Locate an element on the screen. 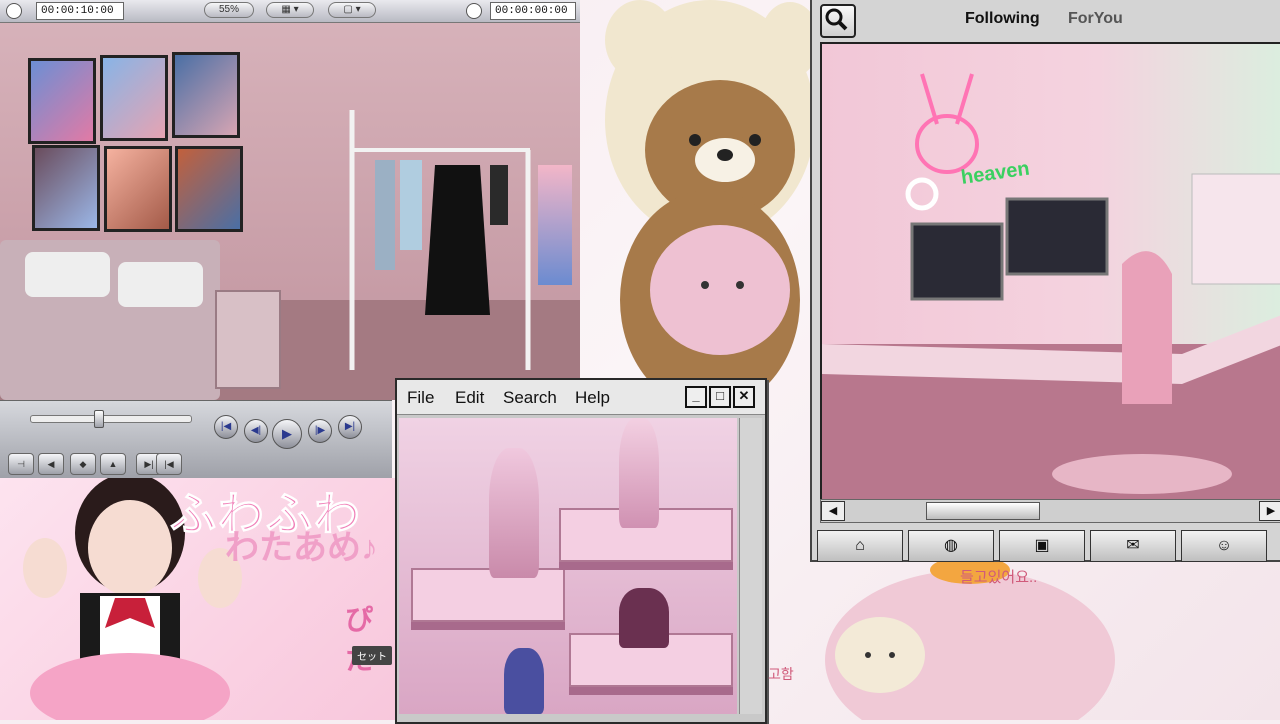 The height and width of the screenshot is (724, 1280). clothing-rack is located at coordinates (440, 240).